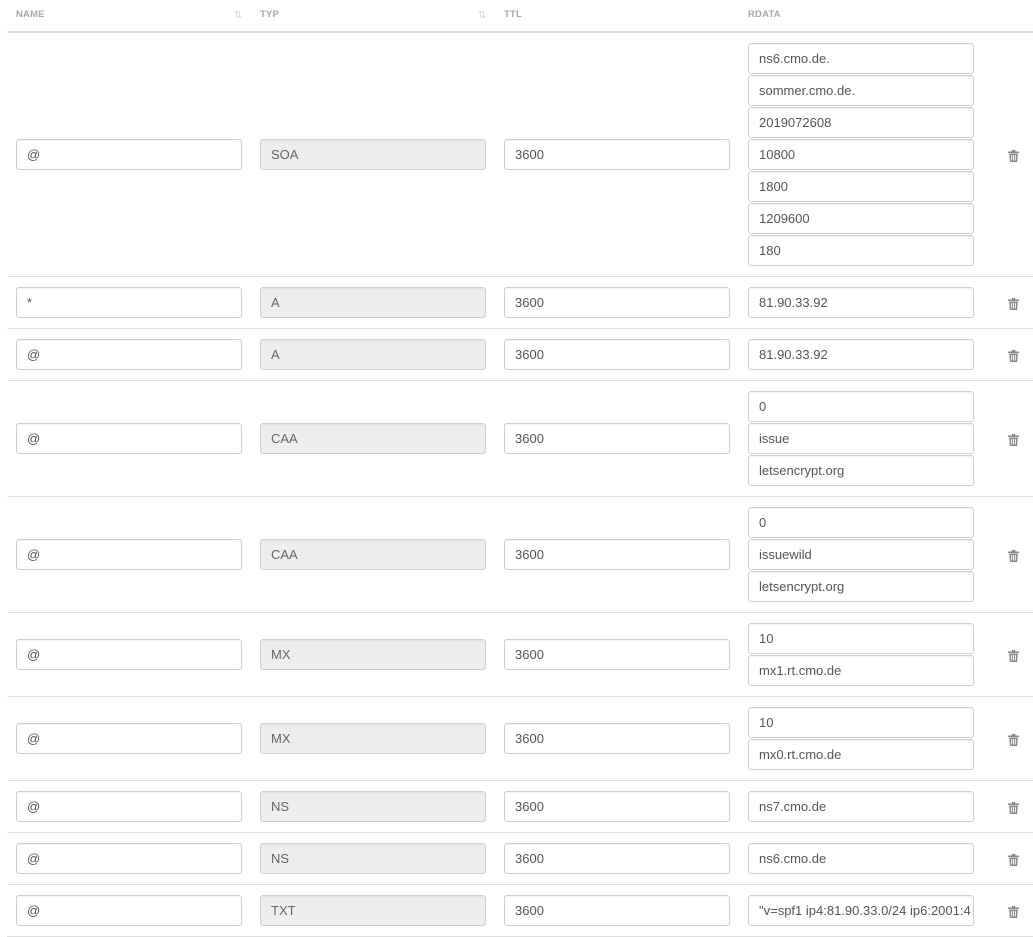 The height and width of the screenshot is (937, 1033). I want to click on rdata-fields: ns7.cmo.de, so click(861, 806).